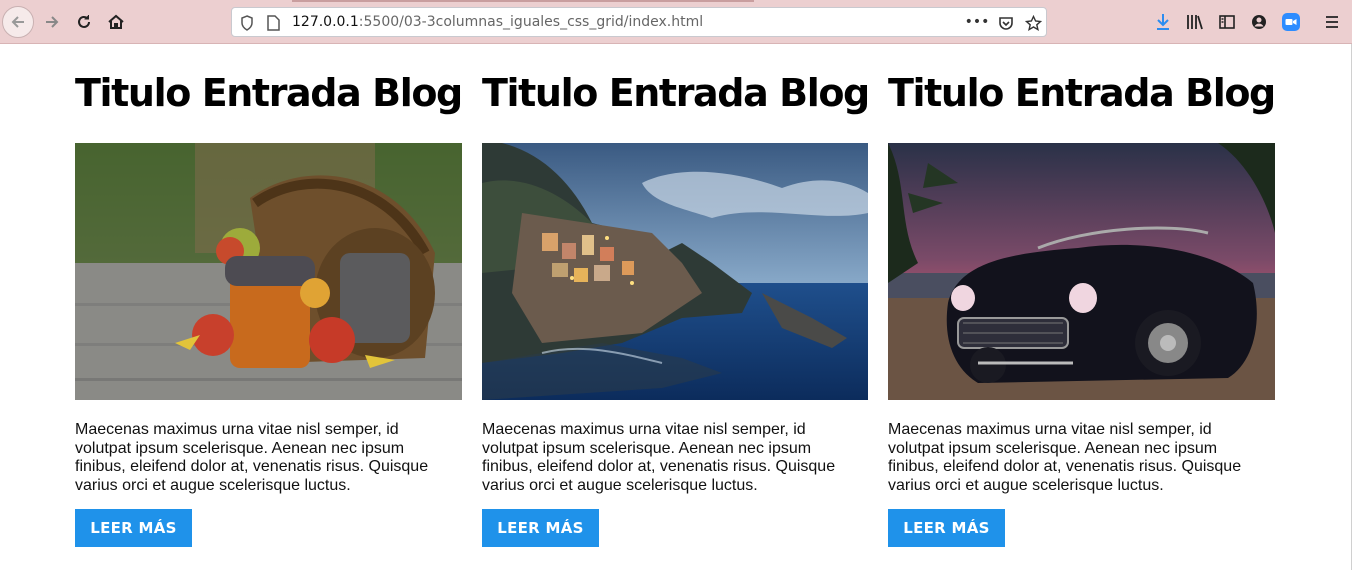 The image size is (1352, 570). I want to click on active-tab-edge, so click(523, 1).